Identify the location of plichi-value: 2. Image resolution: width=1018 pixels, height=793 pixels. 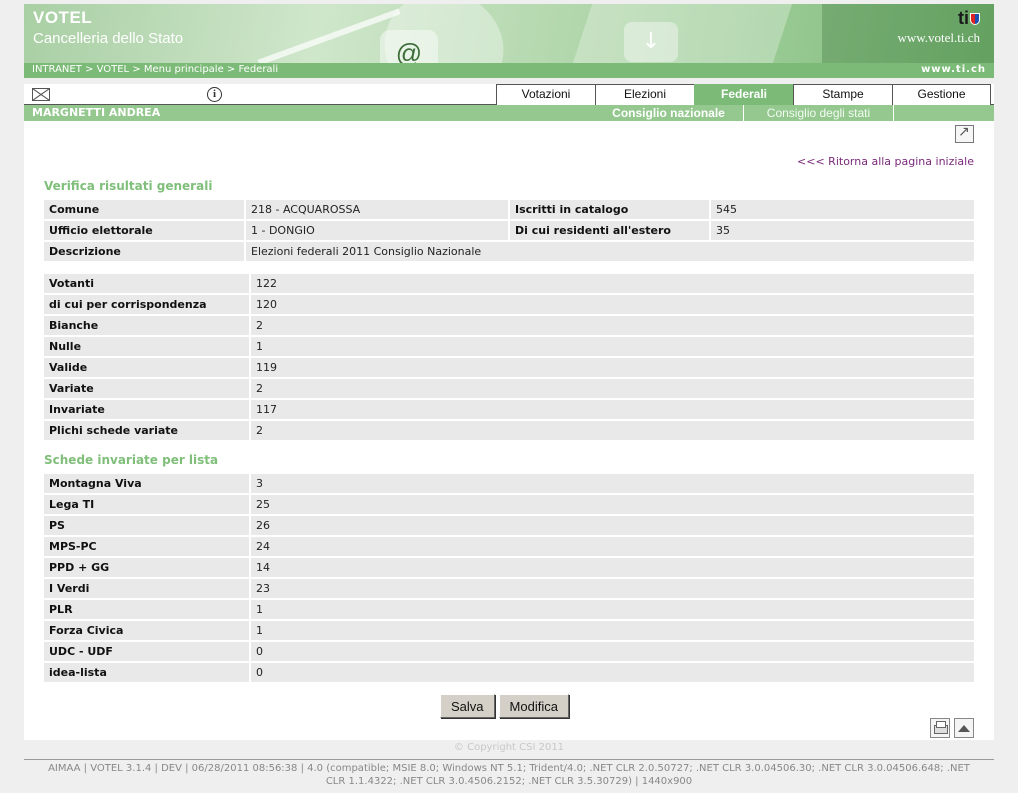
(612, 430).